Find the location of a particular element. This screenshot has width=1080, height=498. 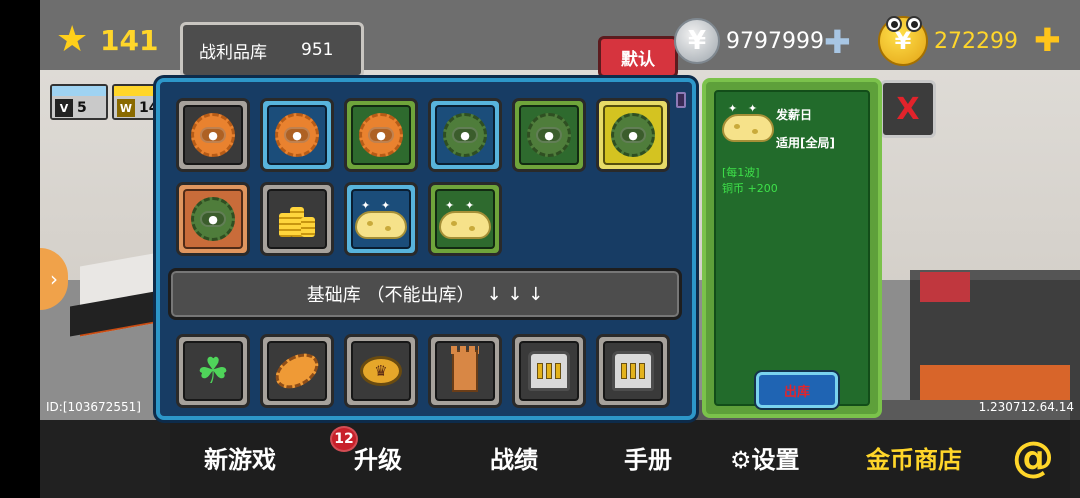

oval-coin-icon is located at coordinates (297, 371).